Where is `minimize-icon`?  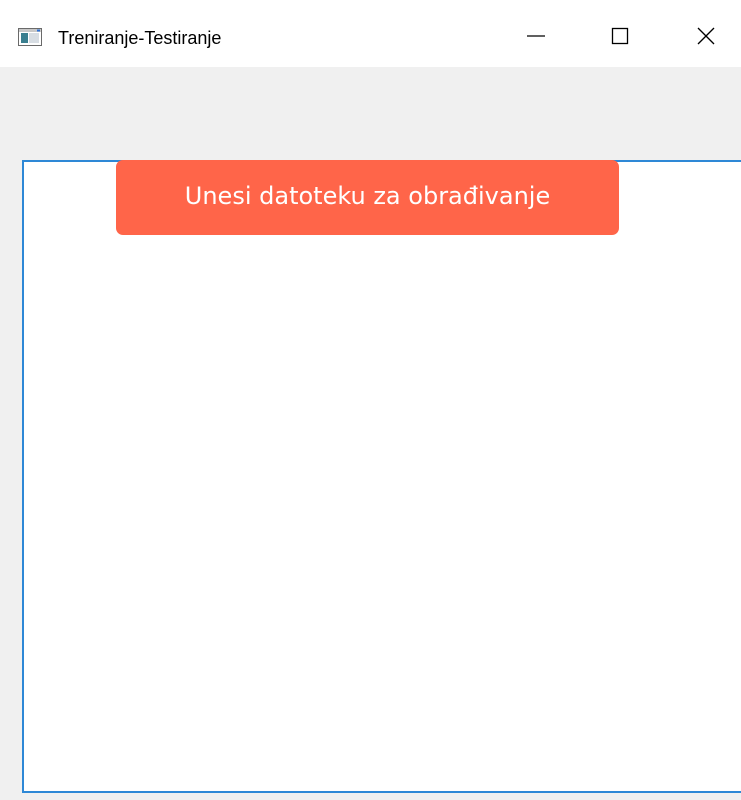 minimize-icon is located at coordinates (536, 38).